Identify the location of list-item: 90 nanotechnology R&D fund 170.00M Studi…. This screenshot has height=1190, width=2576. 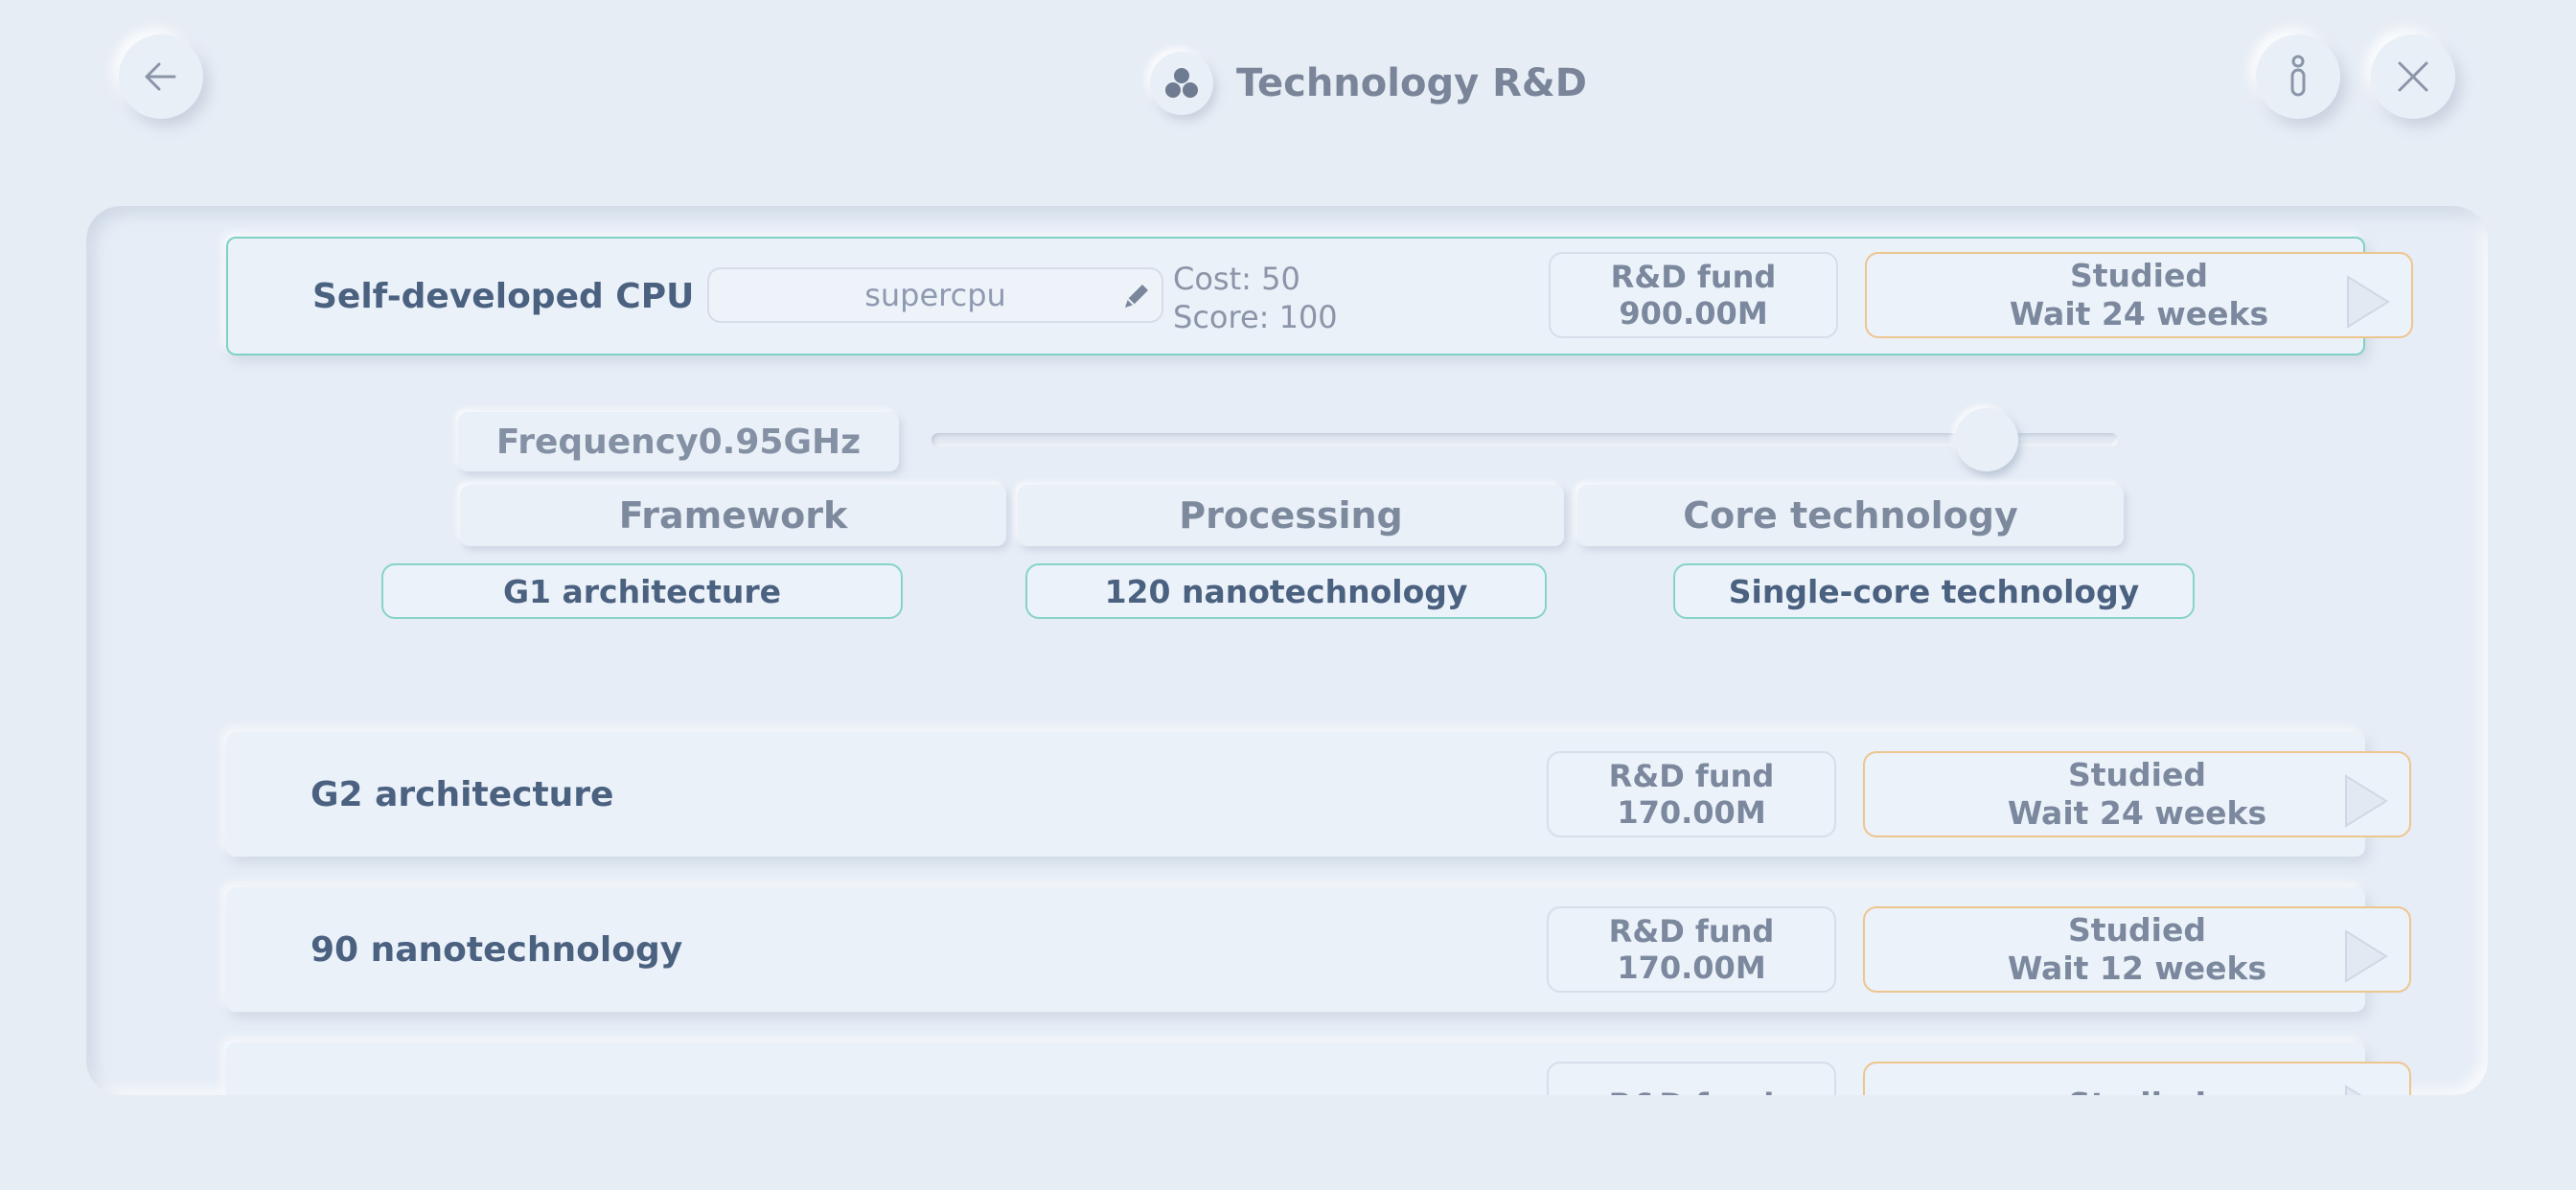
(1318, 950).